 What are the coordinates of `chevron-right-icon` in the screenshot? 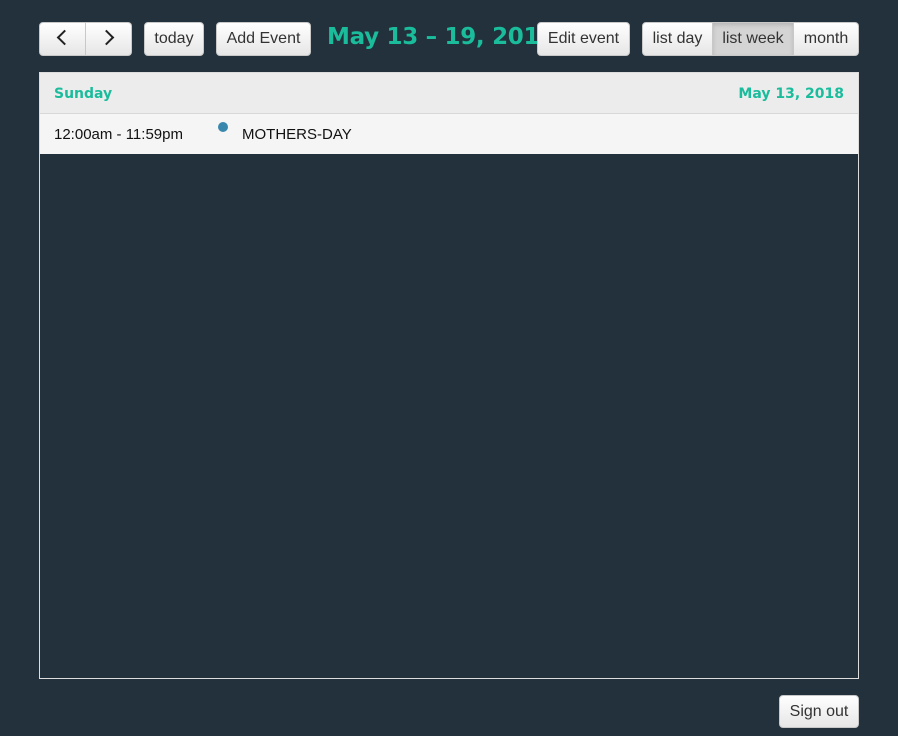 It's located at (106, 37).